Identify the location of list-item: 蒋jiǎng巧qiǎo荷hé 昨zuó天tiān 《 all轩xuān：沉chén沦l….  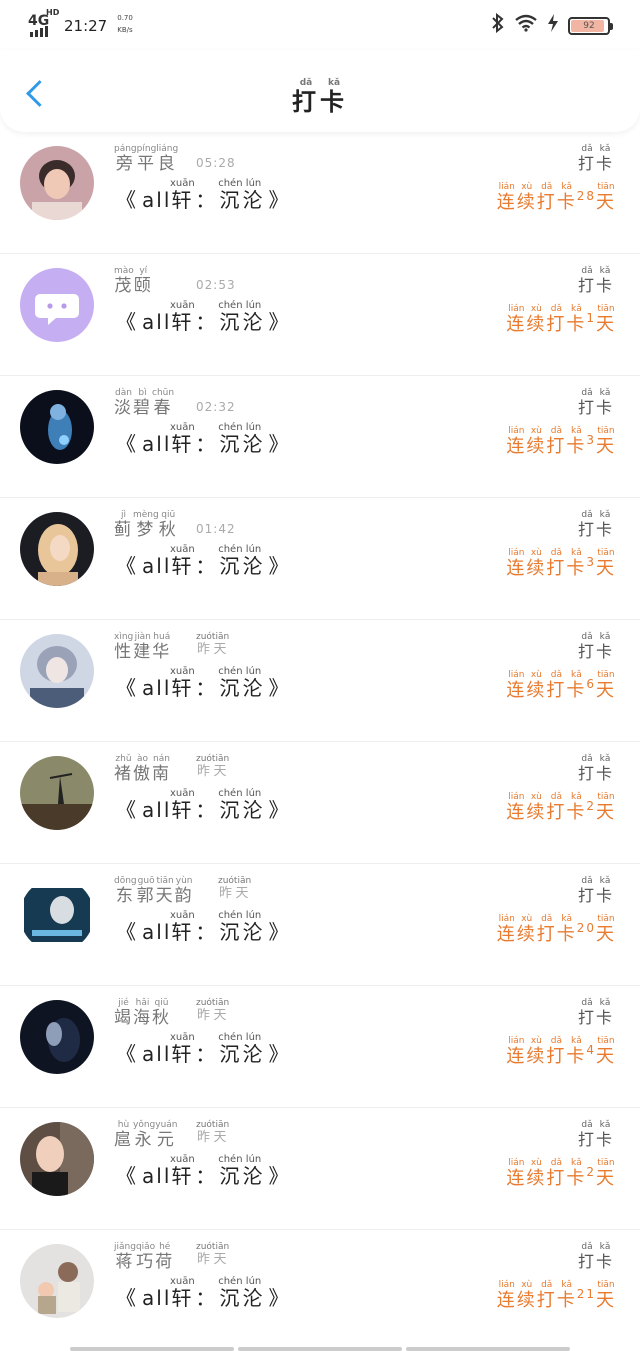
(320, 1290).